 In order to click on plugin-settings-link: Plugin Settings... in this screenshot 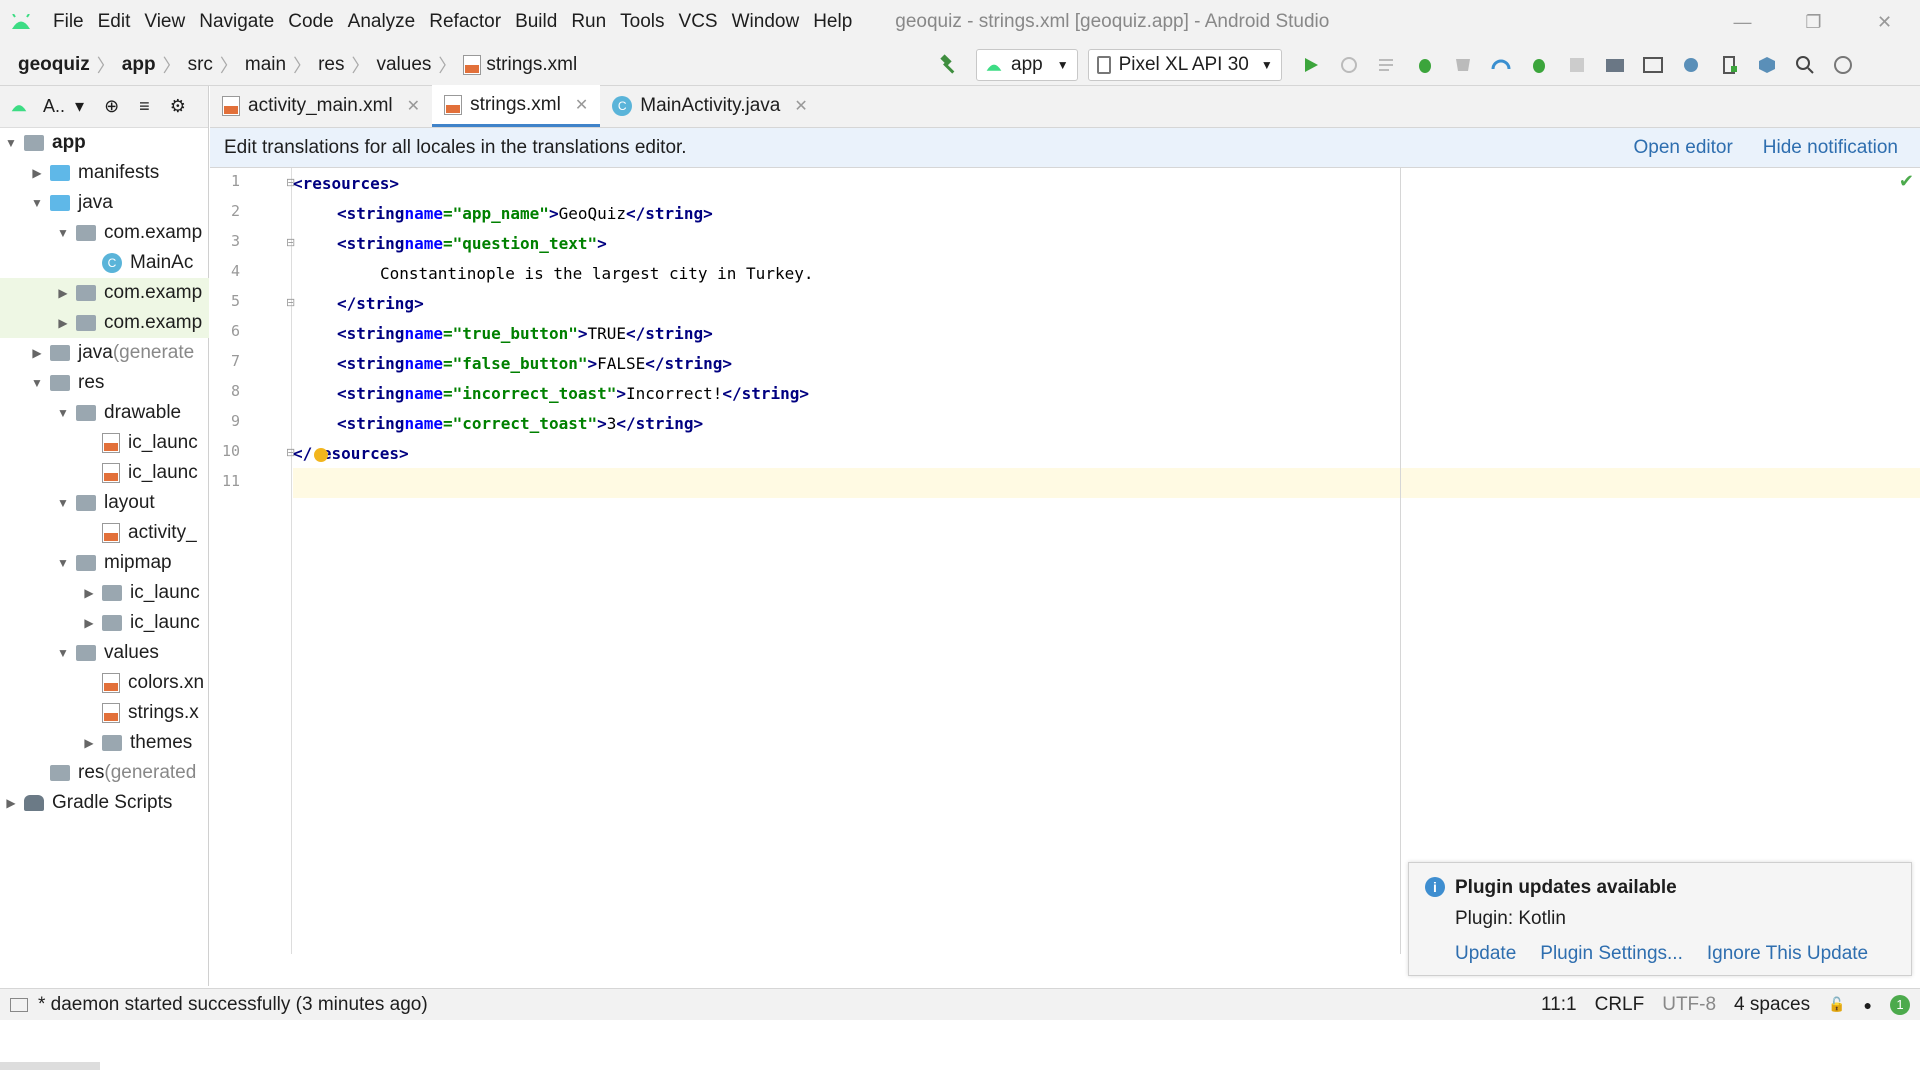, I will do `click(1611, 954)`.